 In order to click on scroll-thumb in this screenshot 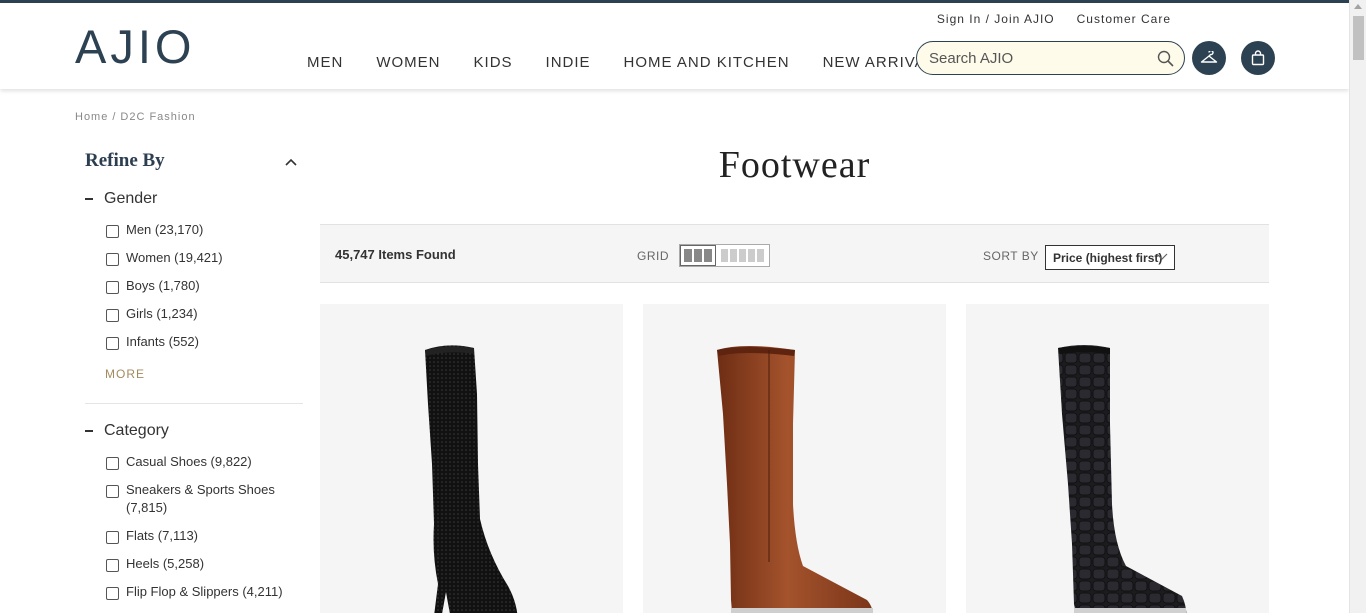, I will do `click(1358, 38)`.